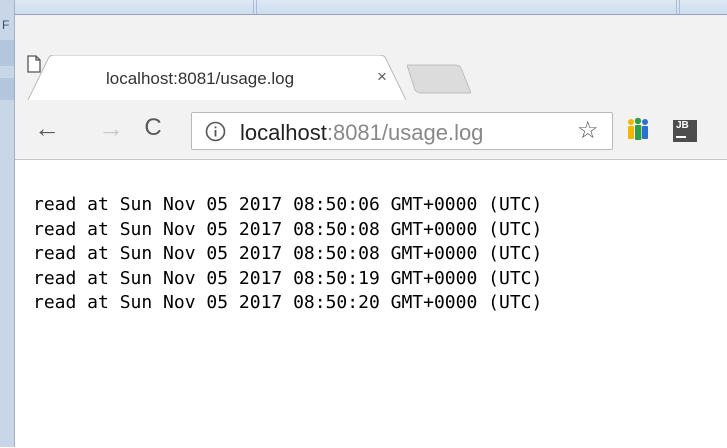 This screenshot has width=727, height=448. I want to click on tab-usage-log: localhost:8081/usage.log ×, so click(217, 78).